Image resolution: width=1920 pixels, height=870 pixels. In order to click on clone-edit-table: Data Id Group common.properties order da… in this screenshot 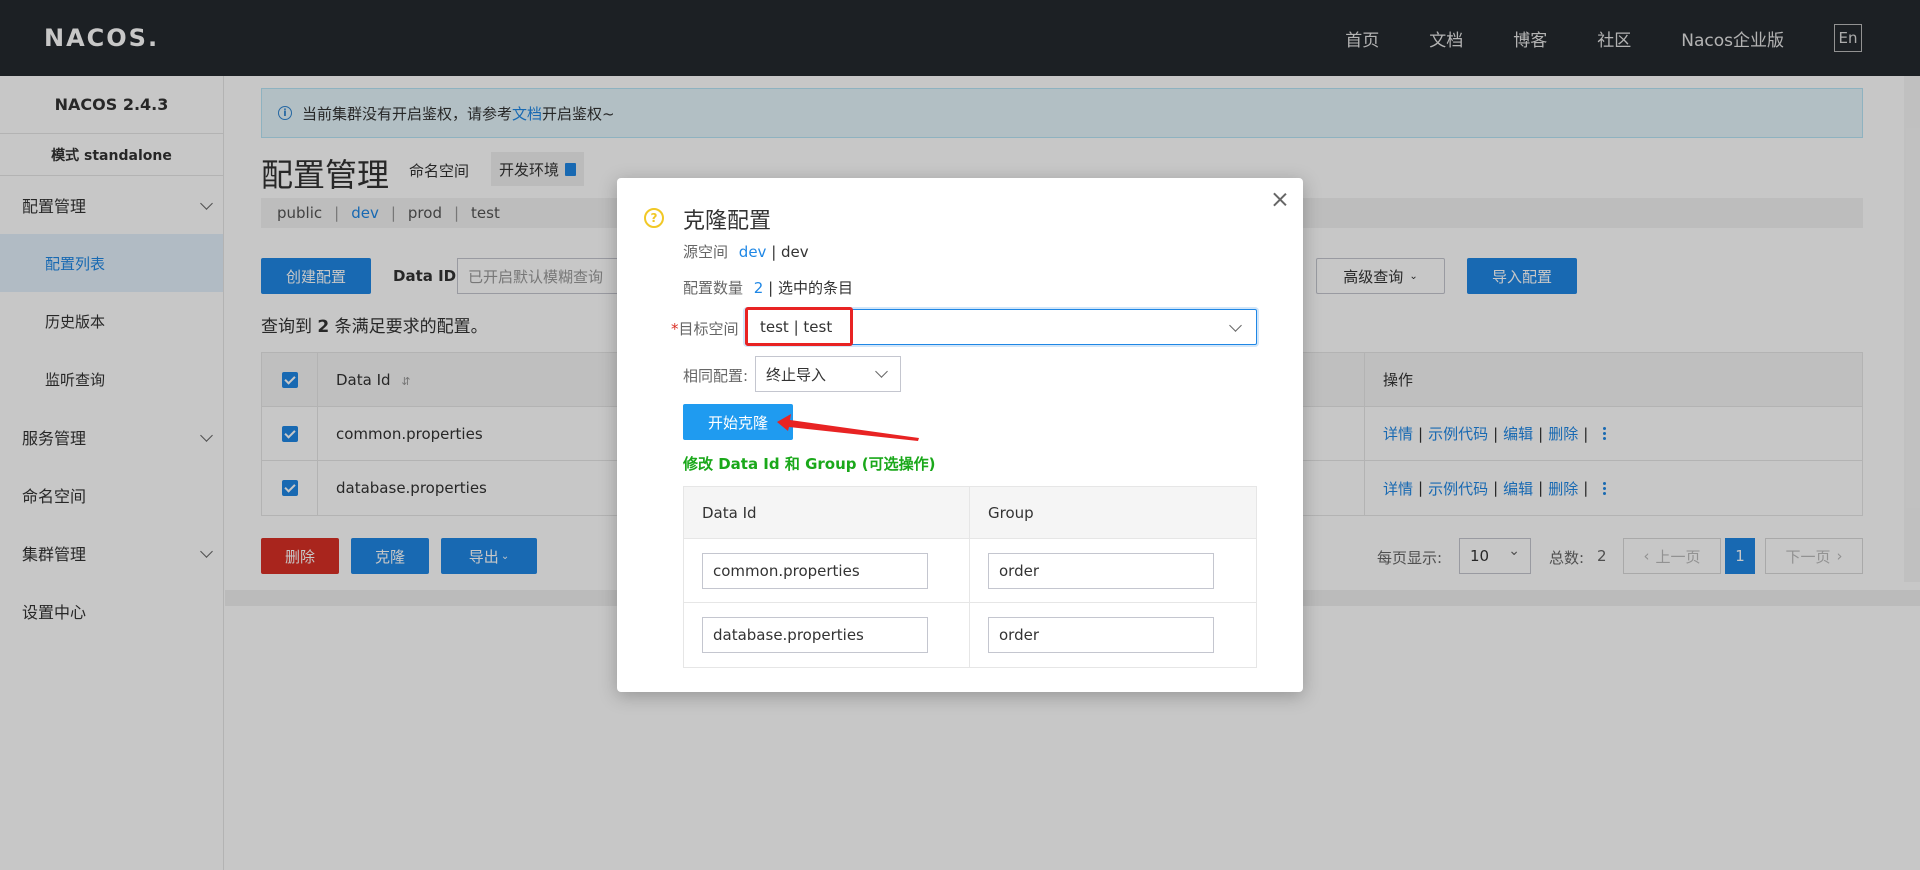, I will do `click(970, 577)`.